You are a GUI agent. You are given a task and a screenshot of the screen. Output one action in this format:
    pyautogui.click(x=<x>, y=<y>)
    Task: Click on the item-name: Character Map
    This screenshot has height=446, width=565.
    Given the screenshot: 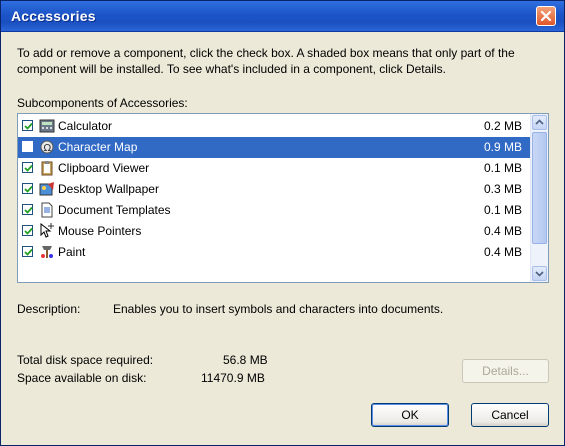 What is the action you would take?
    pyautogui.click(x=98, y=147)
    